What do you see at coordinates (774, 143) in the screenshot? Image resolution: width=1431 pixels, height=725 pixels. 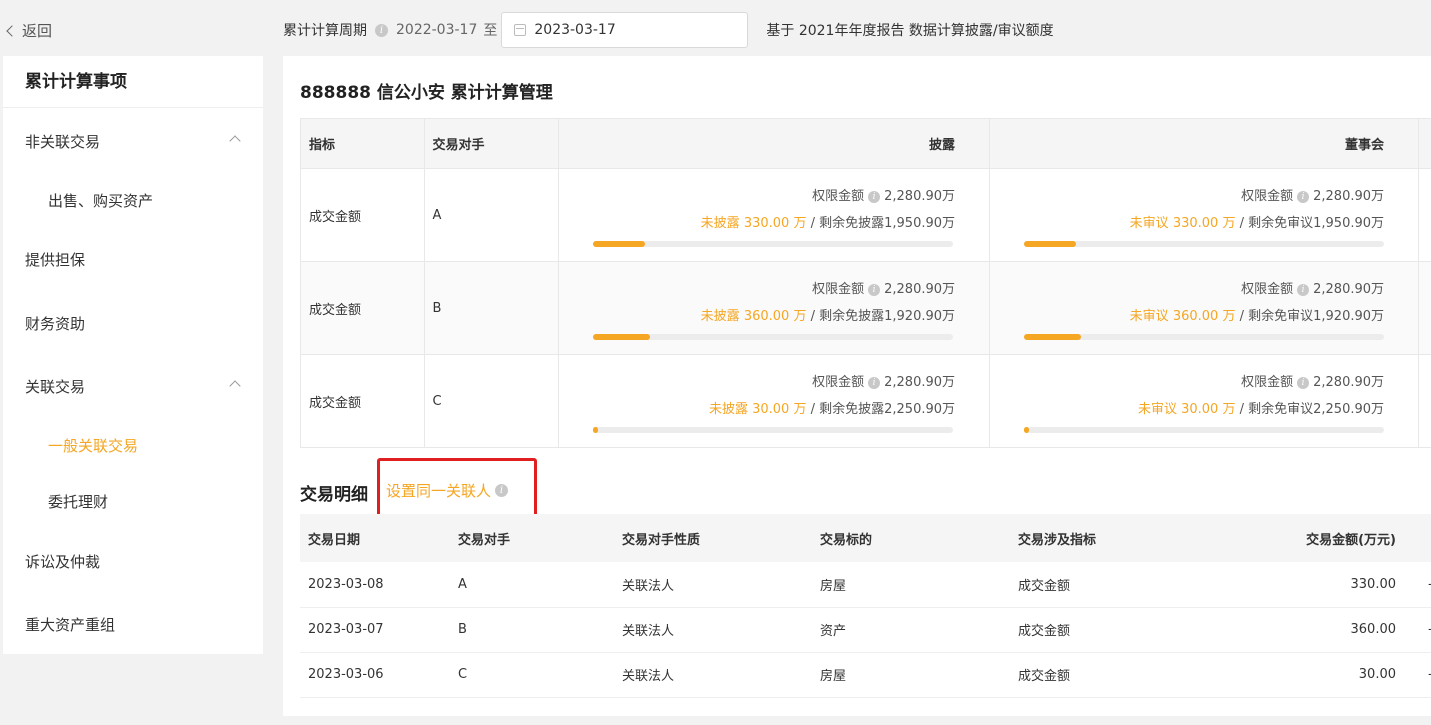 I see `col-header: 披露` at bounding box center [774, 143].